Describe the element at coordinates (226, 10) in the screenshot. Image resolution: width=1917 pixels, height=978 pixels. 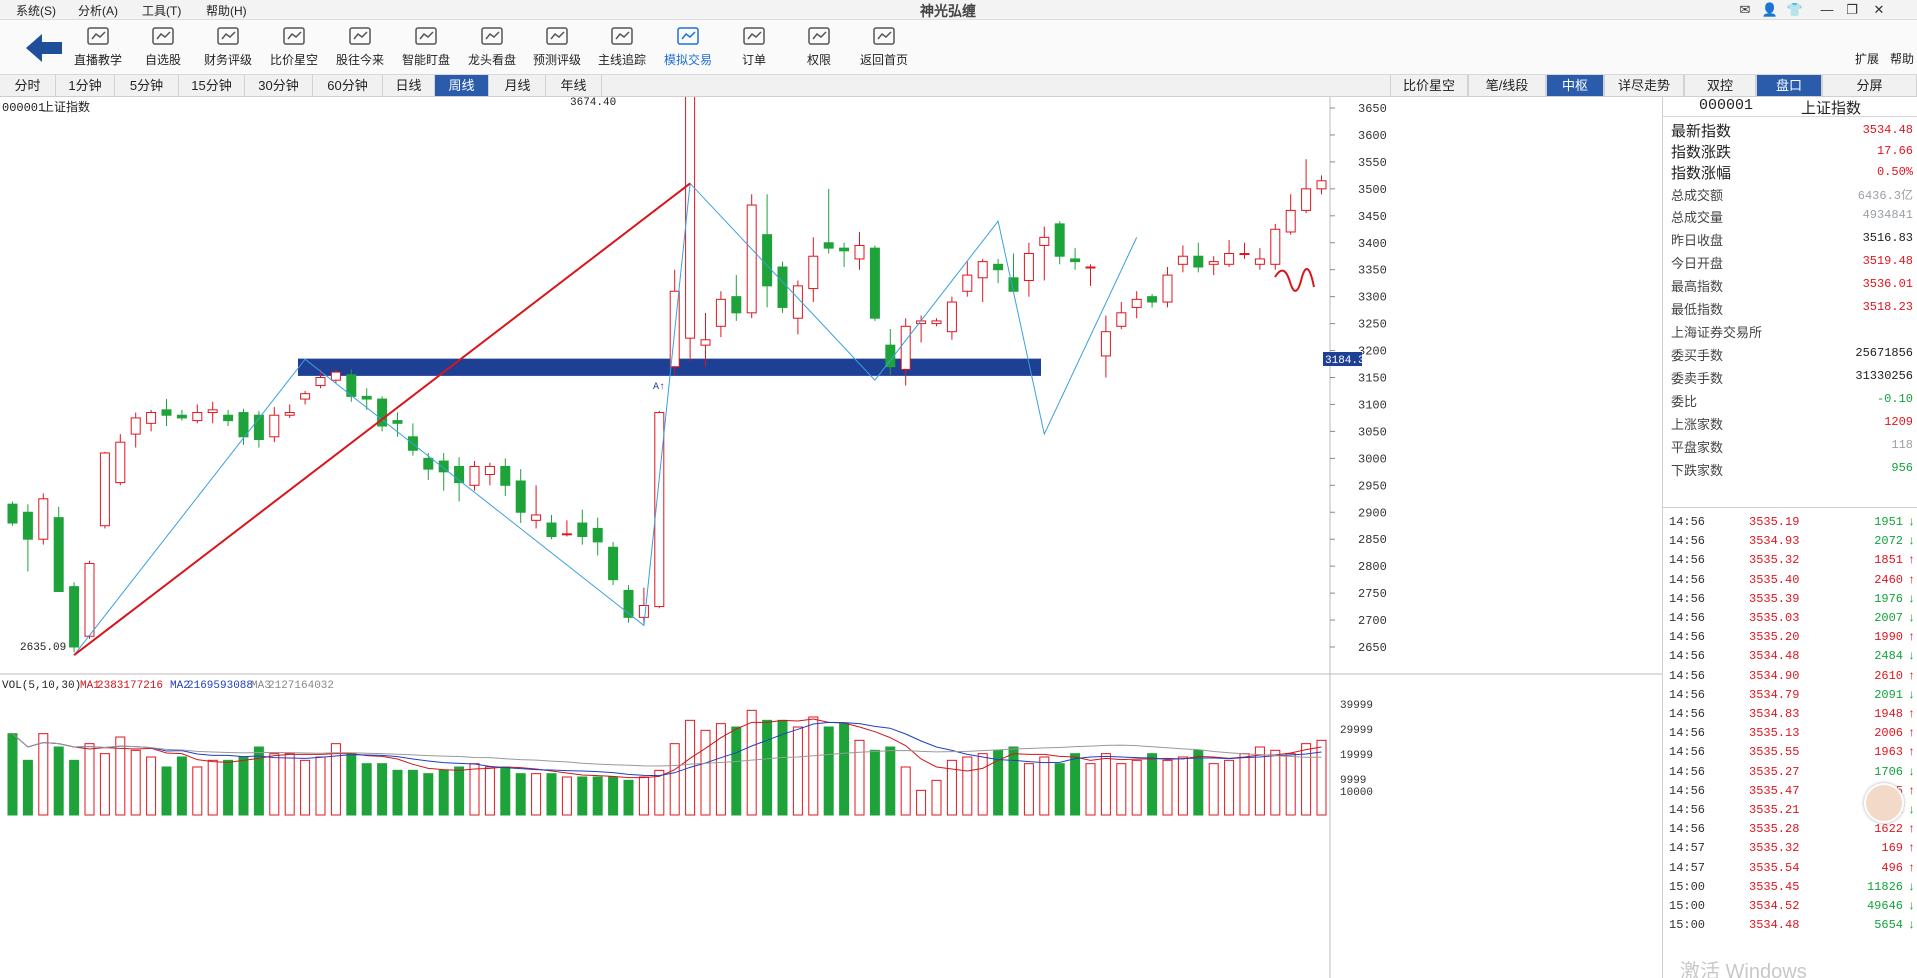
I see `menu-help: 帮助(H)` at that location.